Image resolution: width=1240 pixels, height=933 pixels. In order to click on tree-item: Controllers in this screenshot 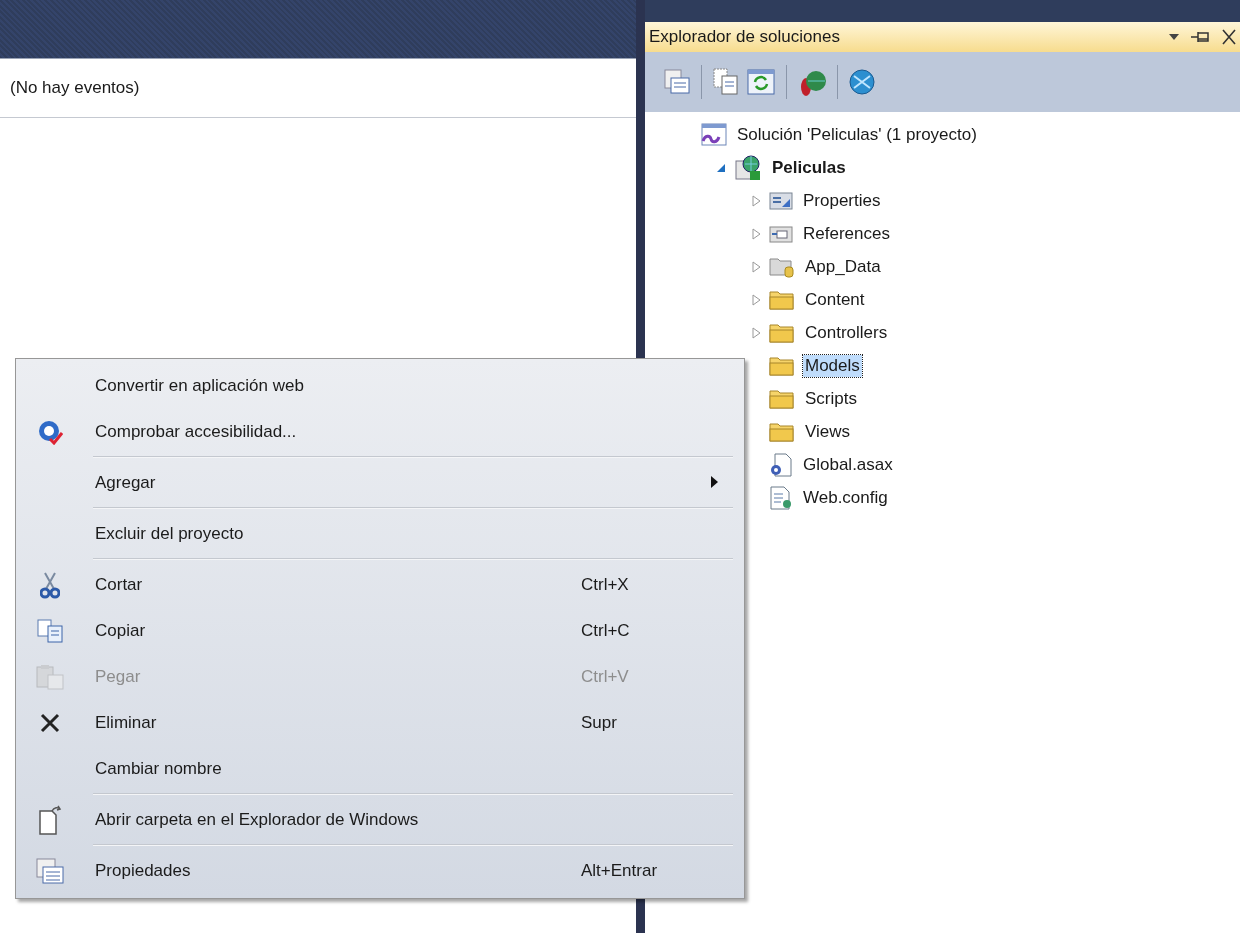, I will do `click(846, 332)`.